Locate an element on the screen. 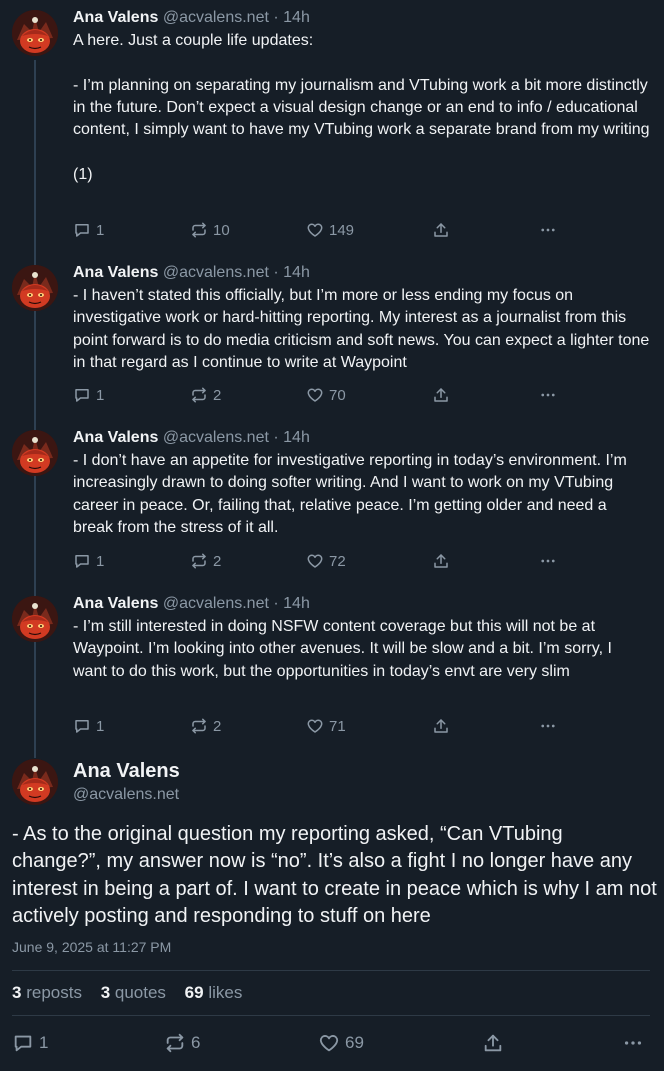  post-actions: 1 10 149 is located at coordinates (318, 230).